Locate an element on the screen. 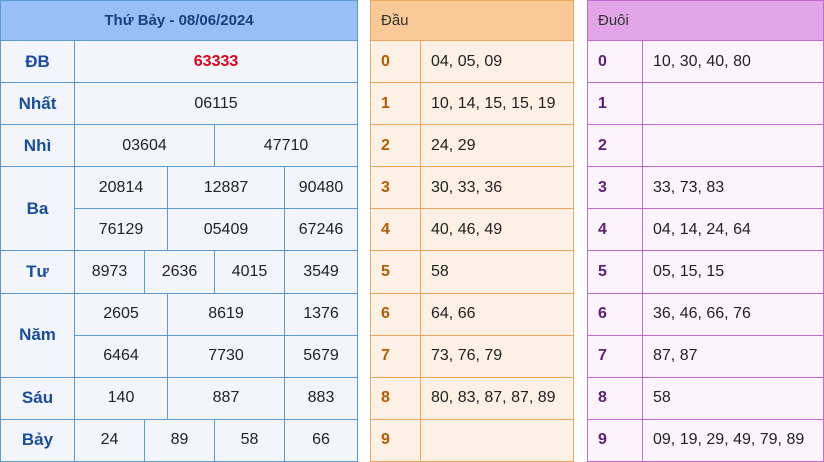 The width and height of the screenshot is (824, 462). duoi-key: 3 is located at coordinates (615, 188).